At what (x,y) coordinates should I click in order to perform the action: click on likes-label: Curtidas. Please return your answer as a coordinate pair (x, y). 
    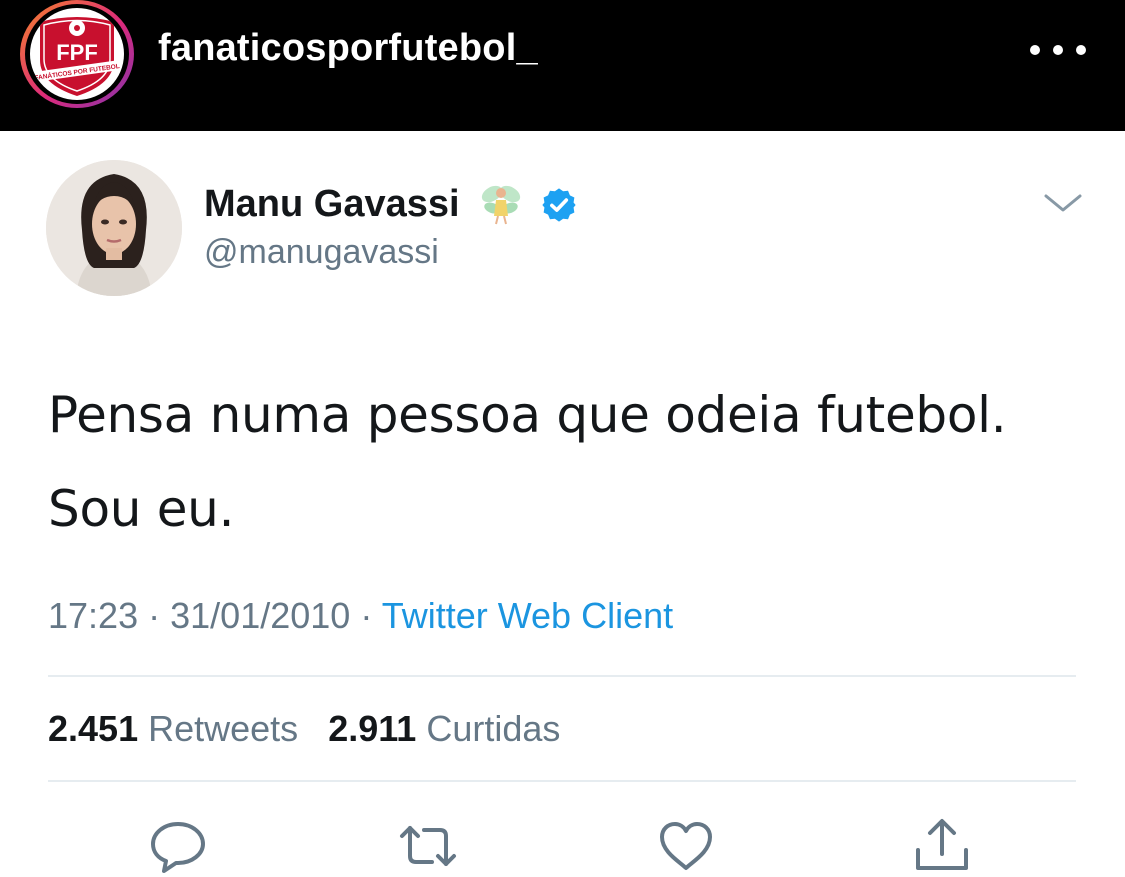
    Looking at the image, I should click on (493, 728).